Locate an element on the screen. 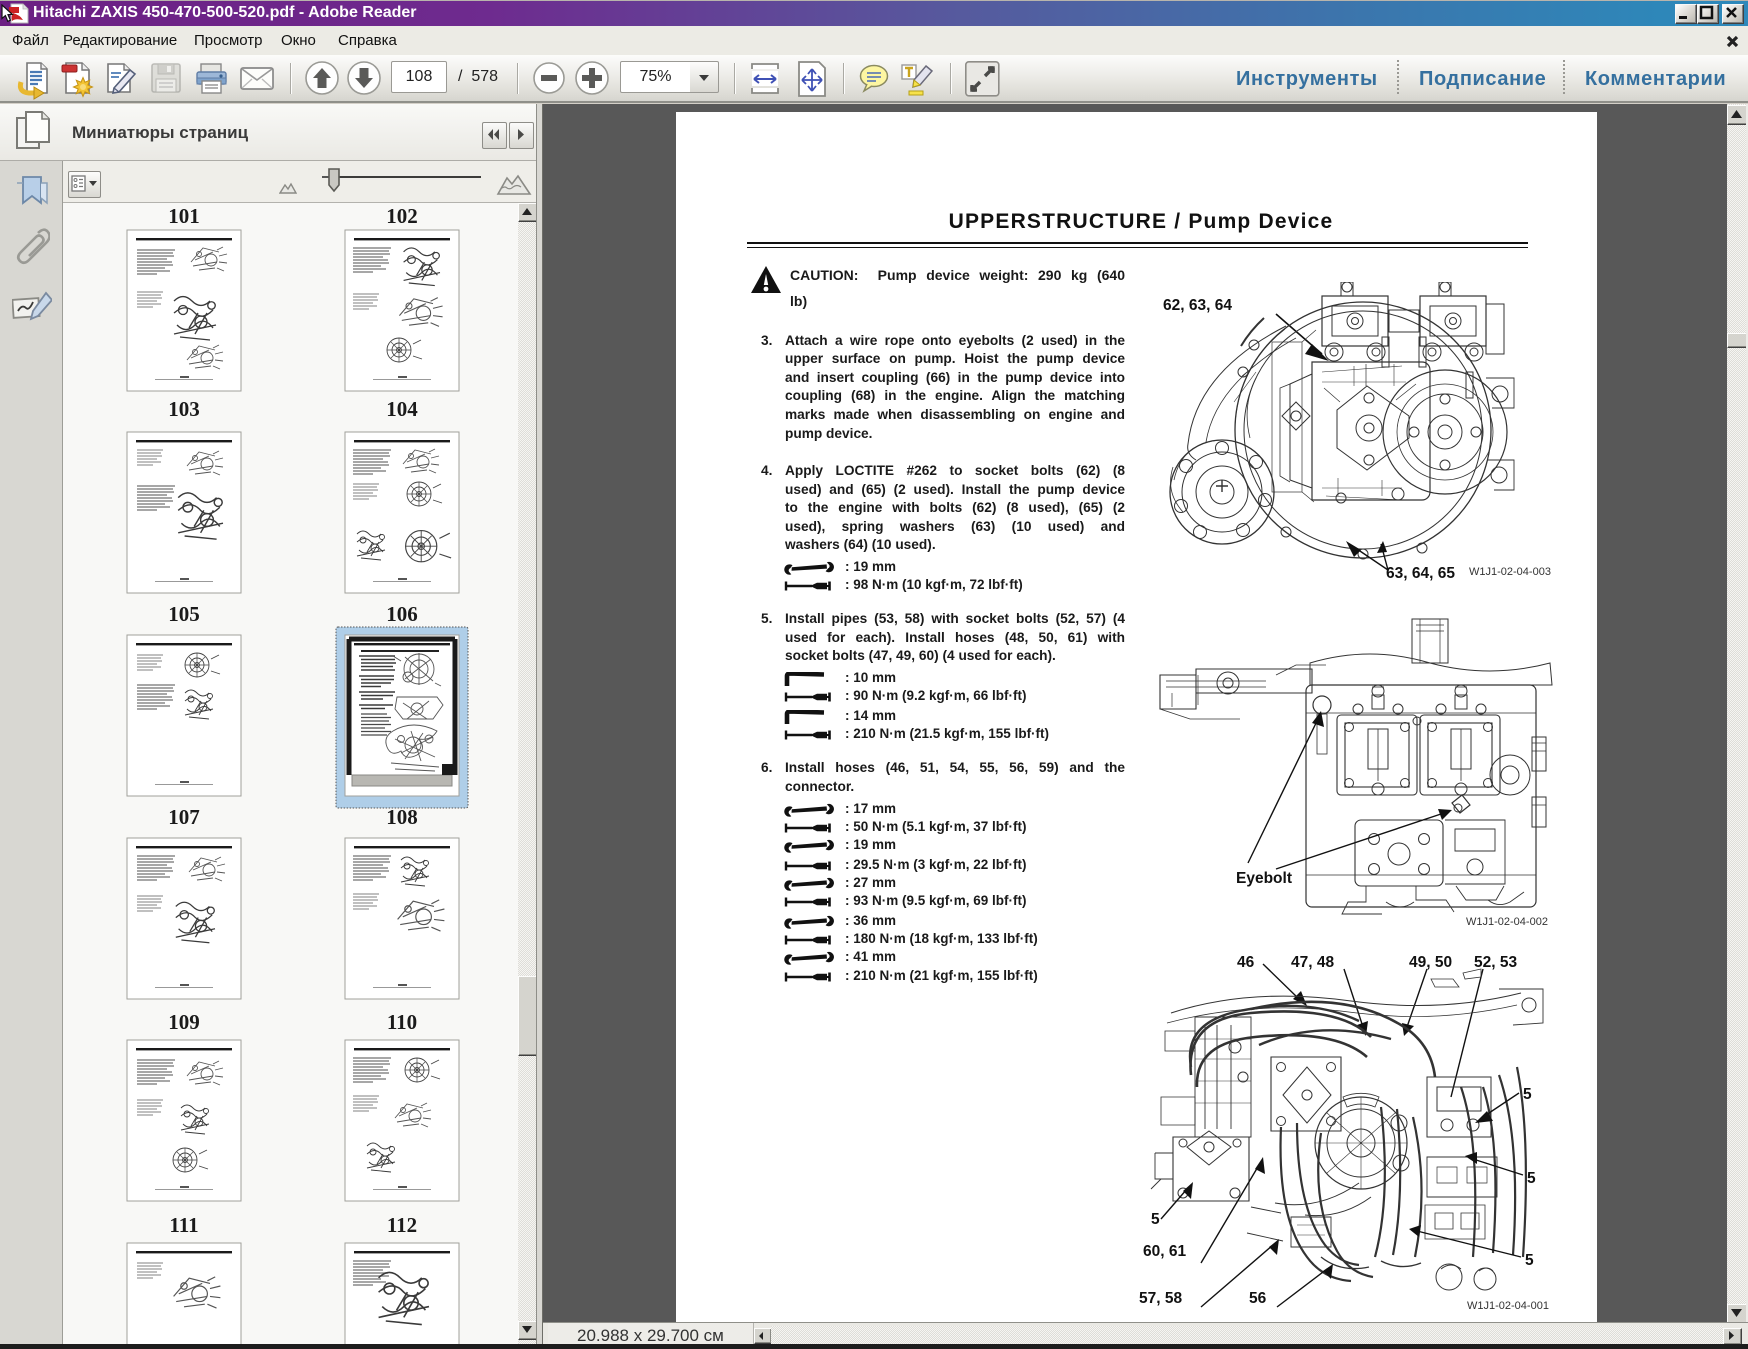 The image size is (1748, 1349). svg-text: W1J1-02-04-001 is located at coordinates (1508, 1306).